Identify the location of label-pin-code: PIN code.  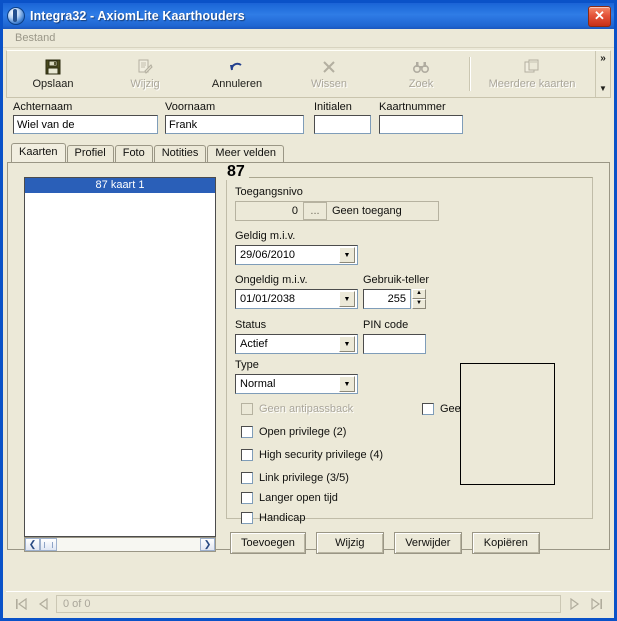
(386, 325).